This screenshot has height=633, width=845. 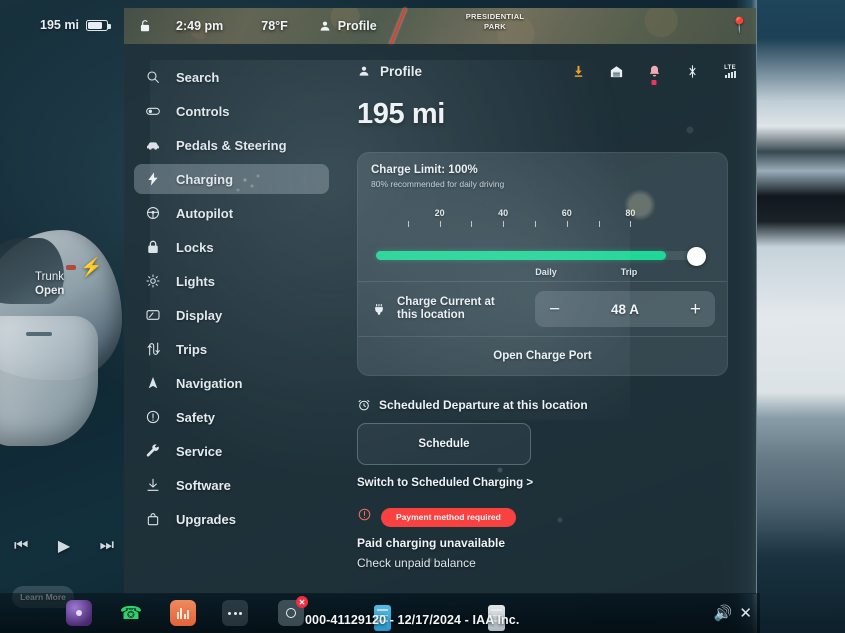 I want to click on clock-time: 2:49 pm, so click(x=199, y=26).